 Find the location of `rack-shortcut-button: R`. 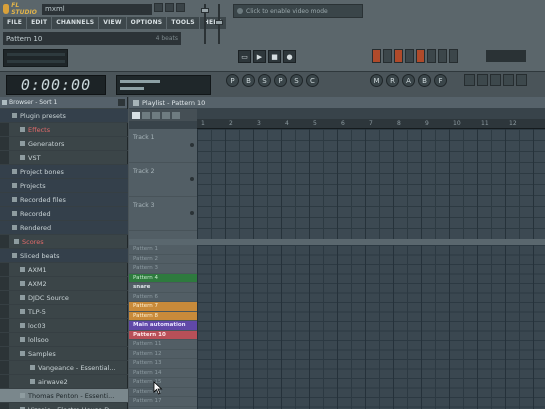

rack-shortcut-button: R is located at coordinates (392, 80).